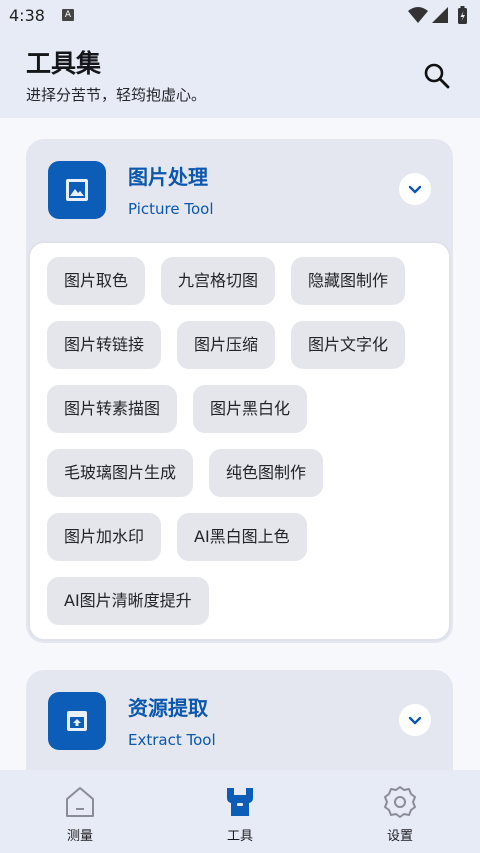 This screenshot has height=853, width=480. Describe the element at coordinates (77, 190) in the screenshot. I see `picture-icon` at that location.